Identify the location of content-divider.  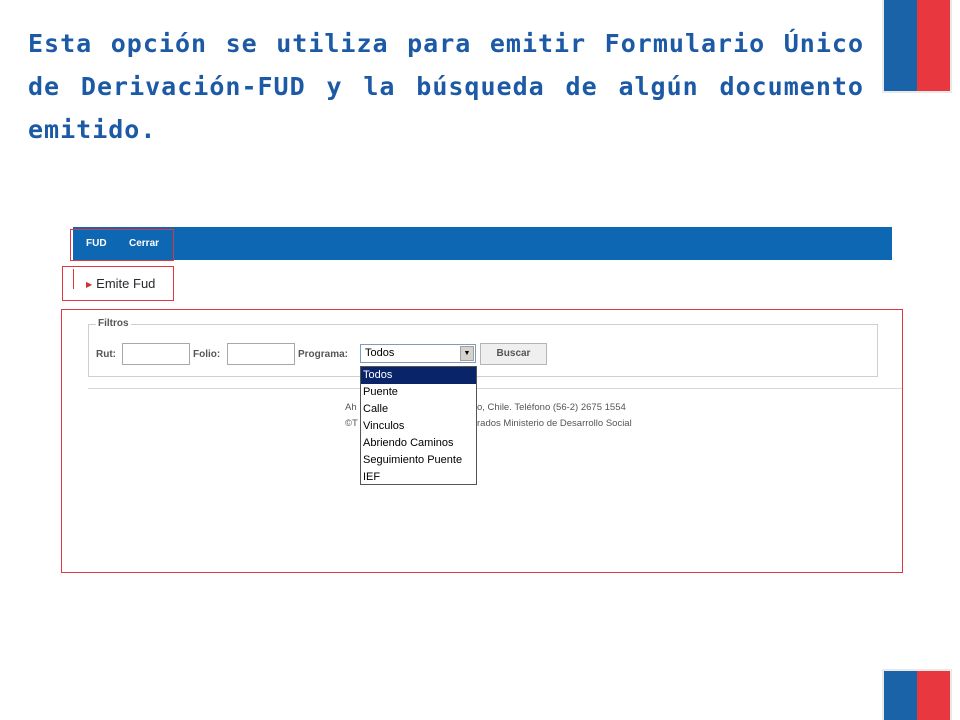
(495, 388).